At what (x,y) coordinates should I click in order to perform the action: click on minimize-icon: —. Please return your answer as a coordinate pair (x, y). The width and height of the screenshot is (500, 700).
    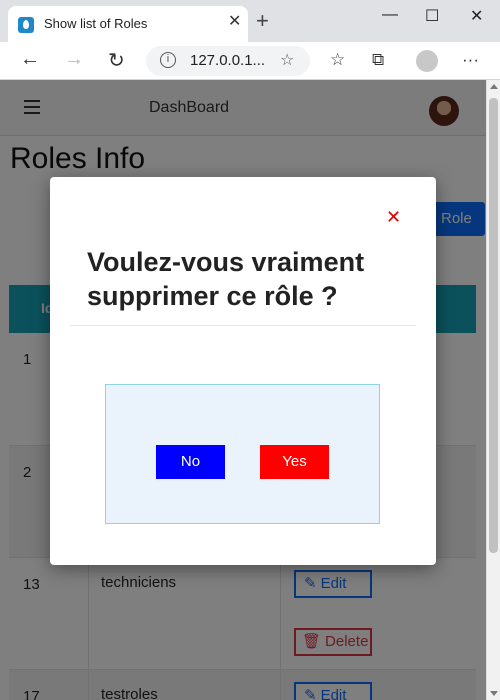
    Looking at the image, I should click on (390, 15).